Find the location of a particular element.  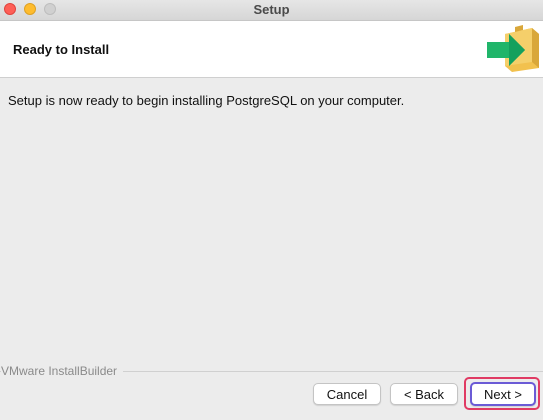

box-with-green-arrow-icon is located at coordinates (513, 48).